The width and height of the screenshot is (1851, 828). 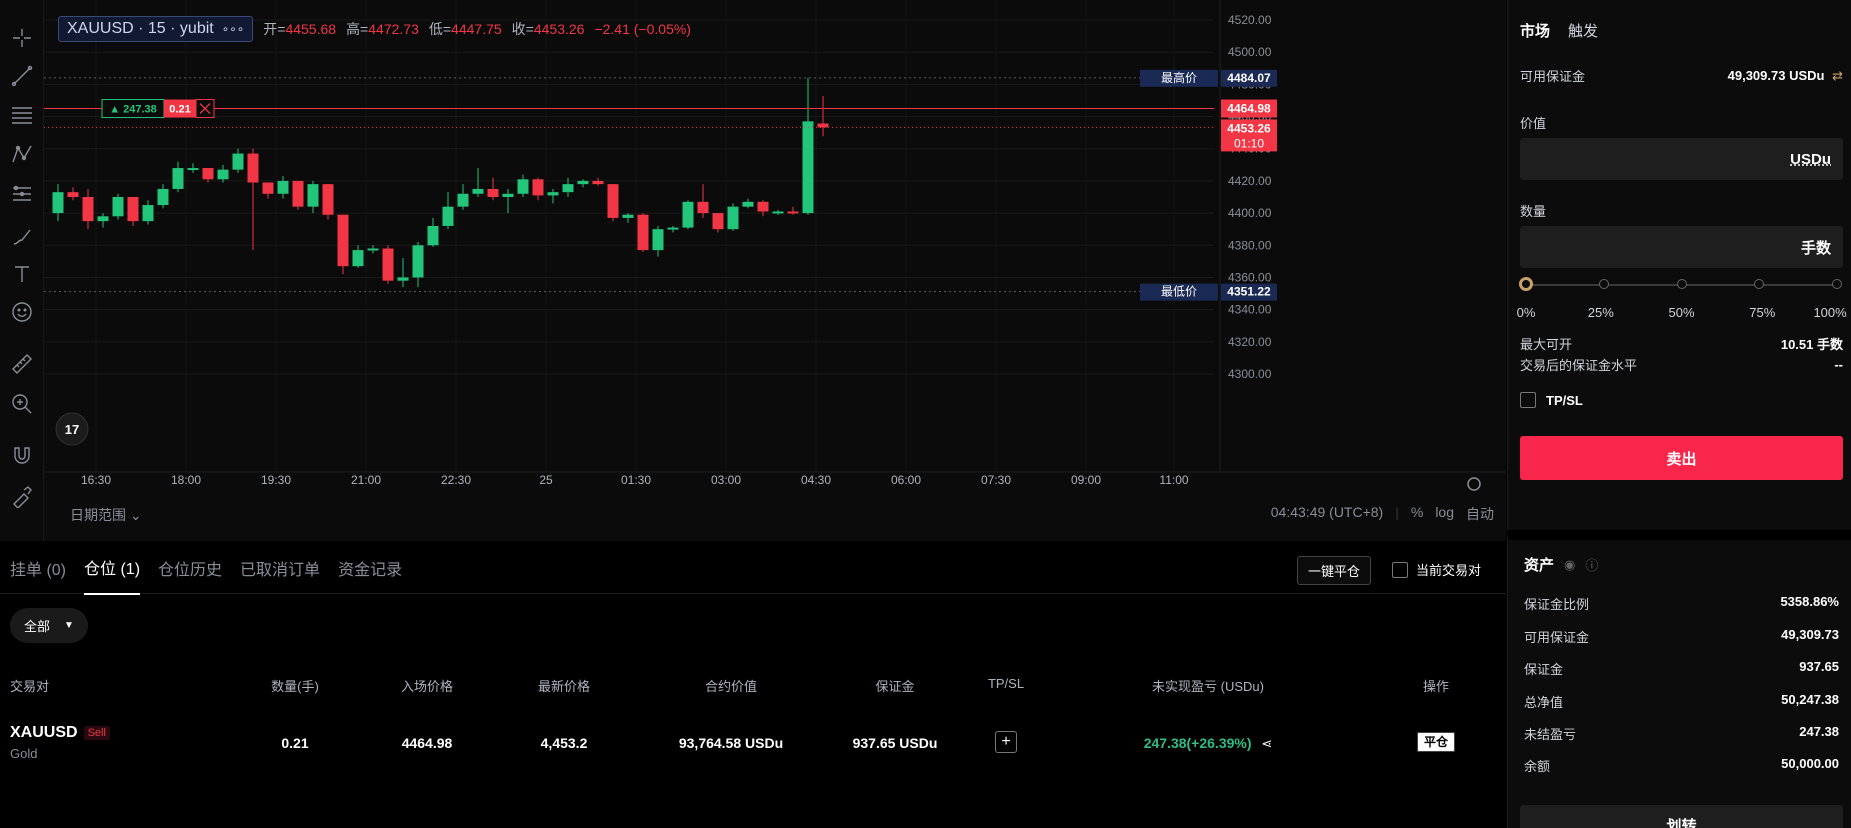 What do you see at coordinates (30, 686) in the screenshot?
I see `col-pair: 交易对` at bounding box center [30, 686].